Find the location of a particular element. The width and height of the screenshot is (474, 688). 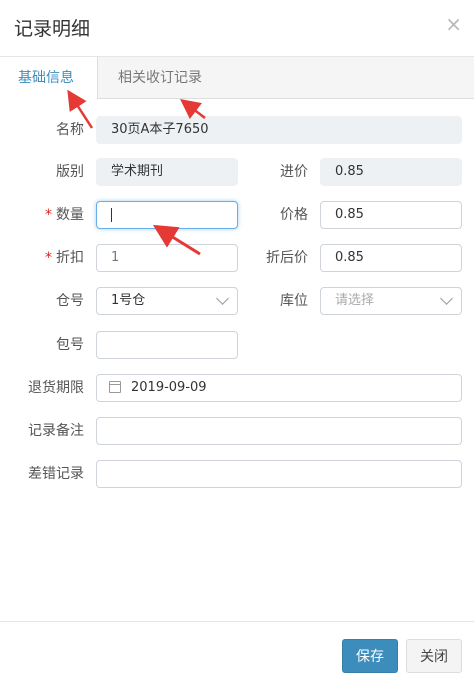

discount-input: 1 is located at coordinates (167, 258).